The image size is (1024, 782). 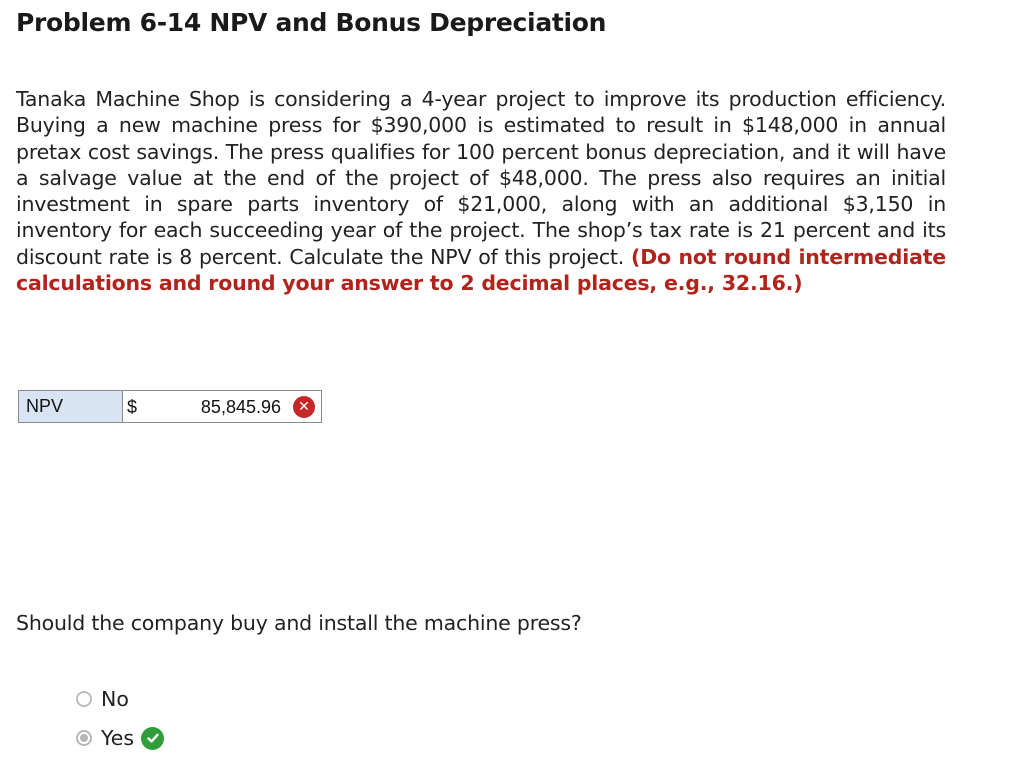 I want to click on option-yes: Yes, so click(x=120, y=738).